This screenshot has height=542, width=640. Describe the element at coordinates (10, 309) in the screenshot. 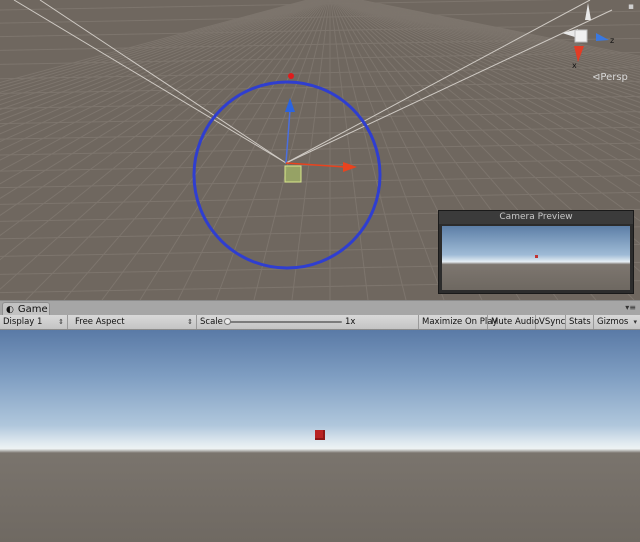

I see `game-controller-icon: ◐` at that location.